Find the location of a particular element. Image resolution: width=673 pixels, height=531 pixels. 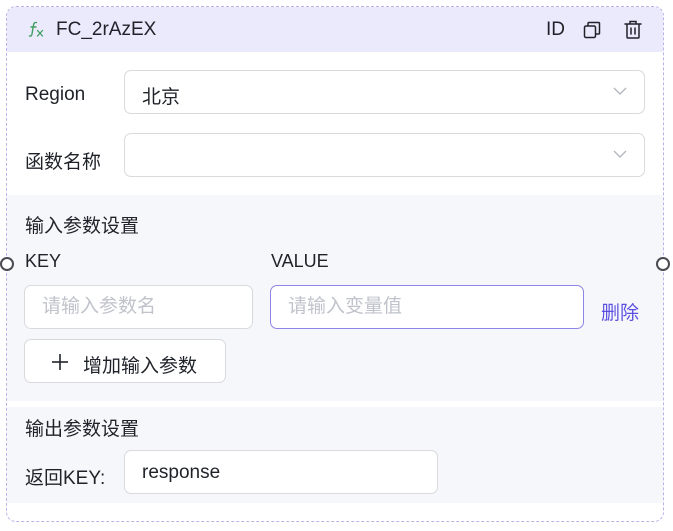

add-input-param-button: 增加输入参数 is located at coordinates (125, 361).